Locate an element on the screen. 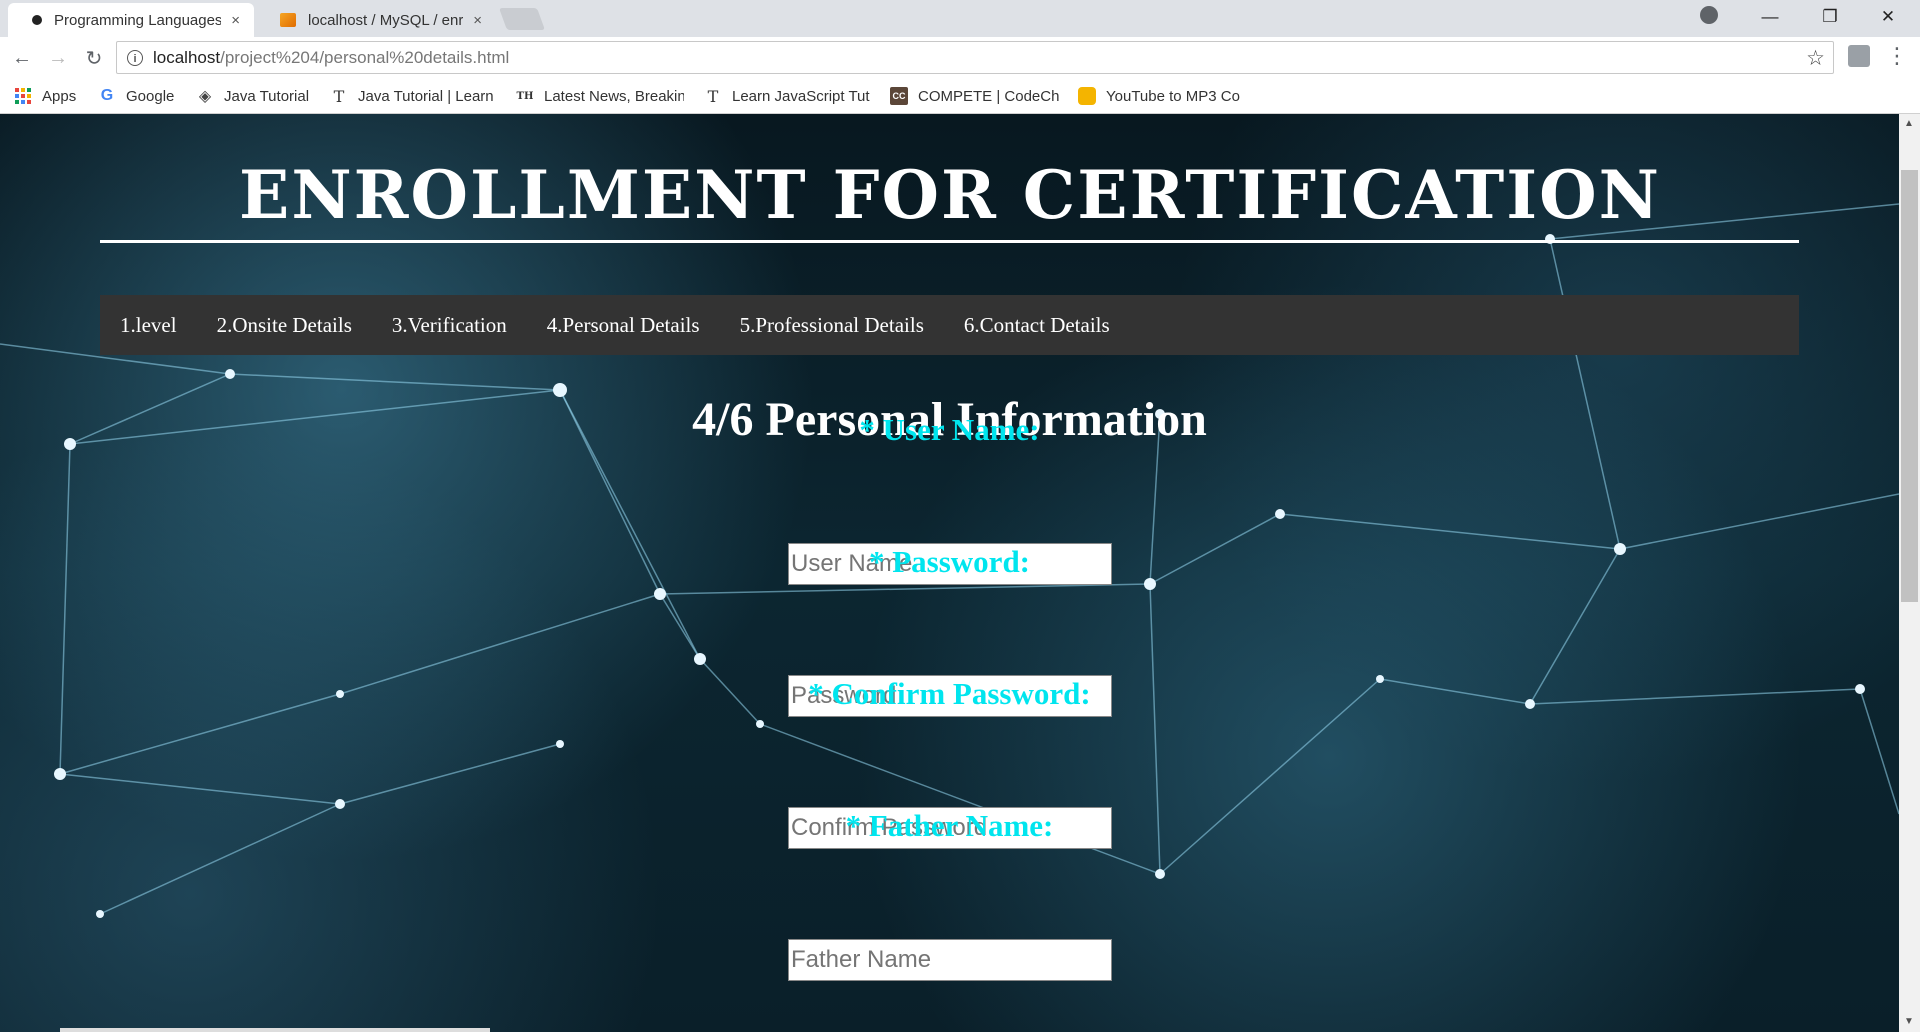 The height and width of the screenshot is (1032, 1920). nav-level: 1.level is located at coordinates (148, 325).